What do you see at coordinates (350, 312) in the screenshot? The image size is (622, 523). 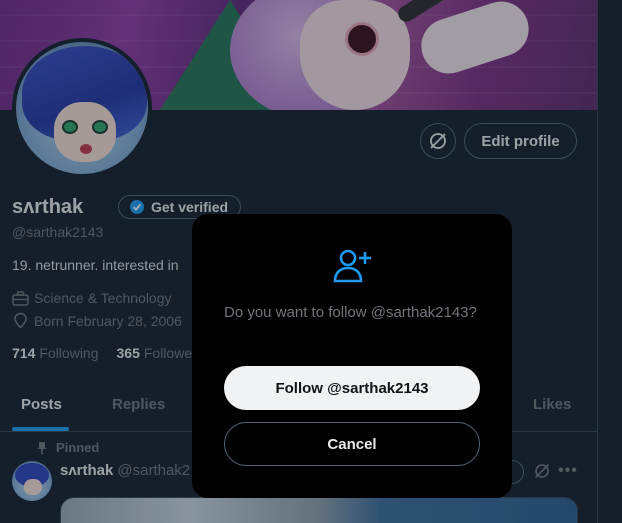 I see `dialog-message: Do you want to follow @sarthak2143?` at bounding box center [350, 312].